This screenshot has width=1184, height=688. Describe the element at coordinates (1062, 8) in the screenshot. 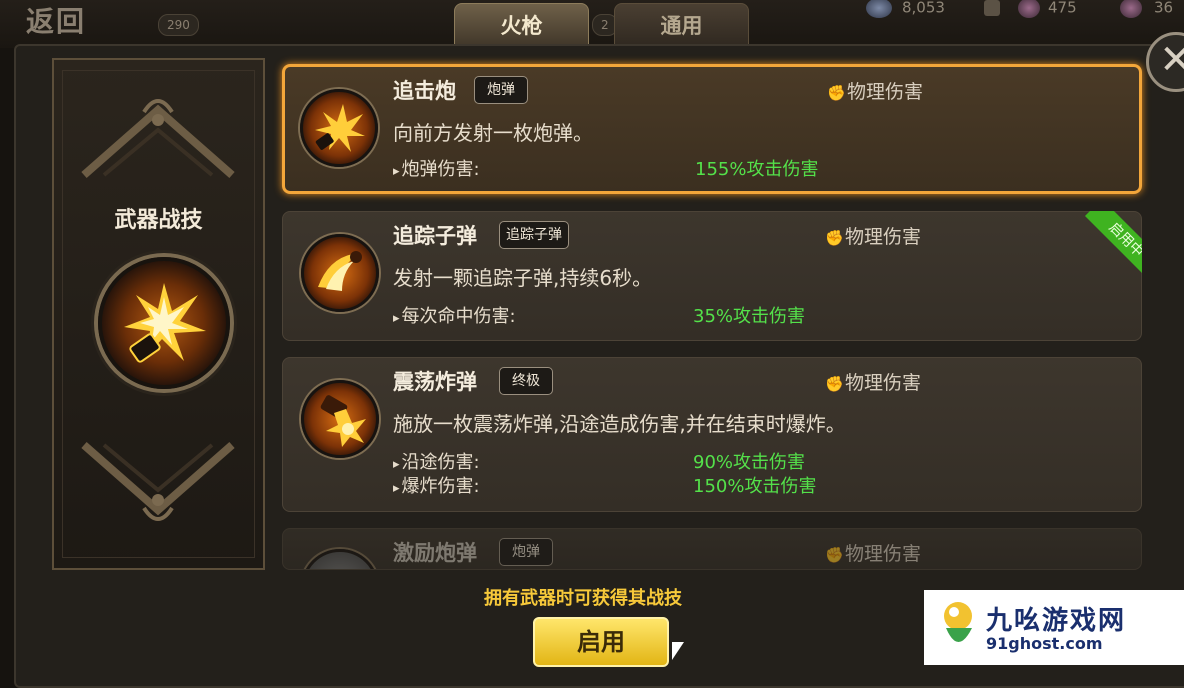

I see `resource-2-value: 475` at that location.